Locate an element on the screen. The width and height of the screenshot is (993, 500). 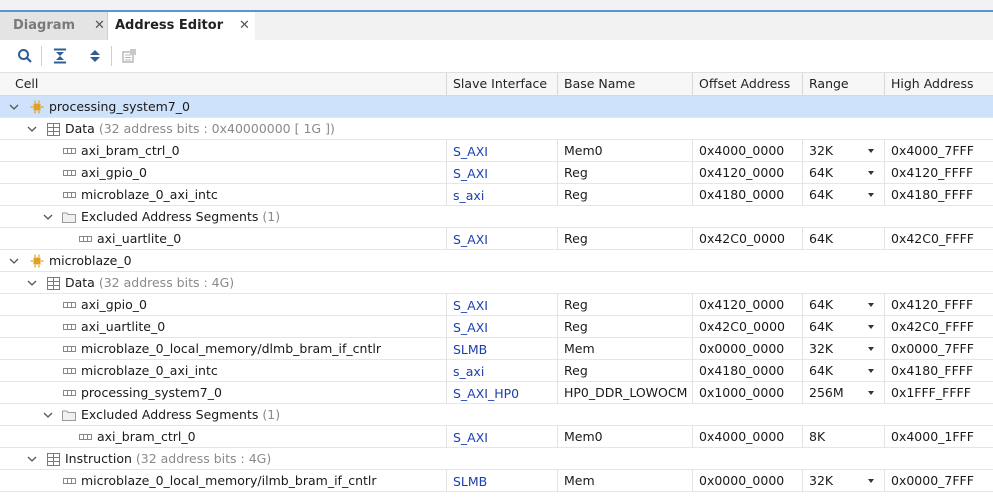
column-header-cell: Cell is located at coordinates (223, 84).